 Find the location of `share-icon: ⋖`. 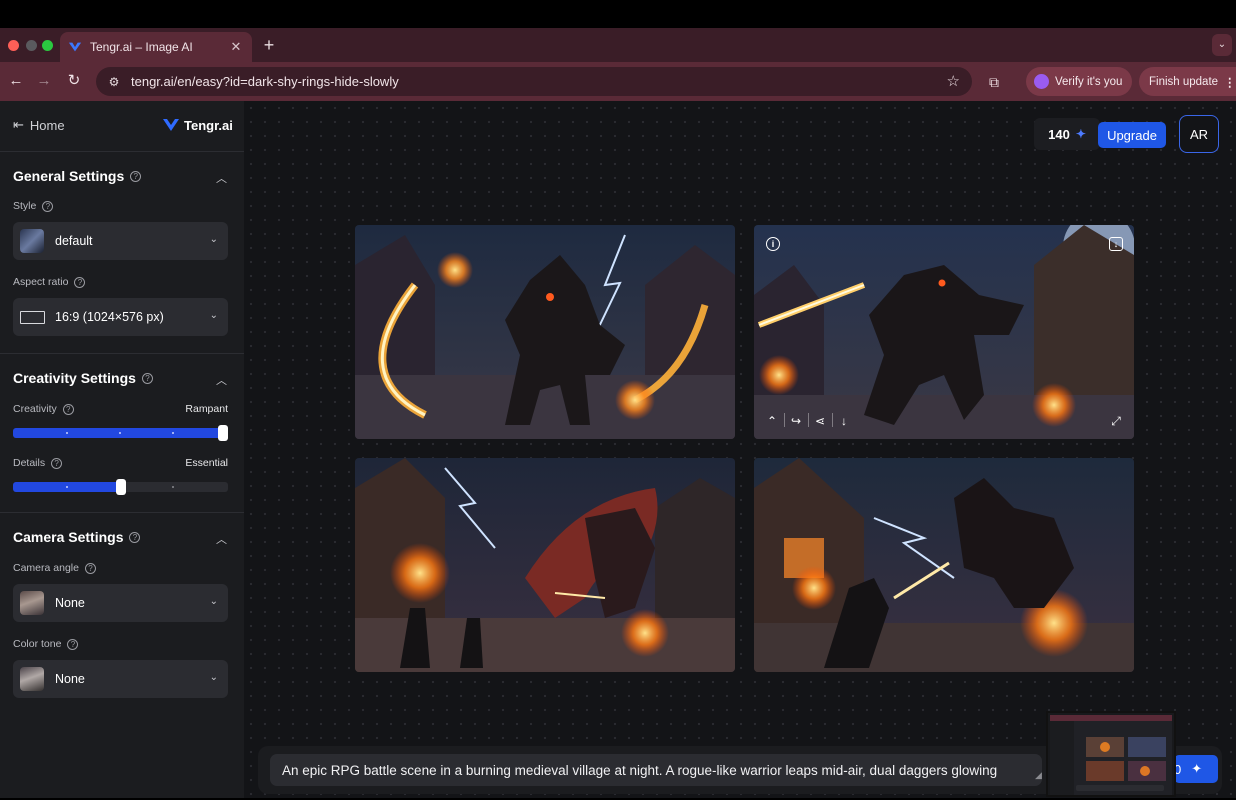

share-icon: ⋖ is located at coordinates (820, 421).